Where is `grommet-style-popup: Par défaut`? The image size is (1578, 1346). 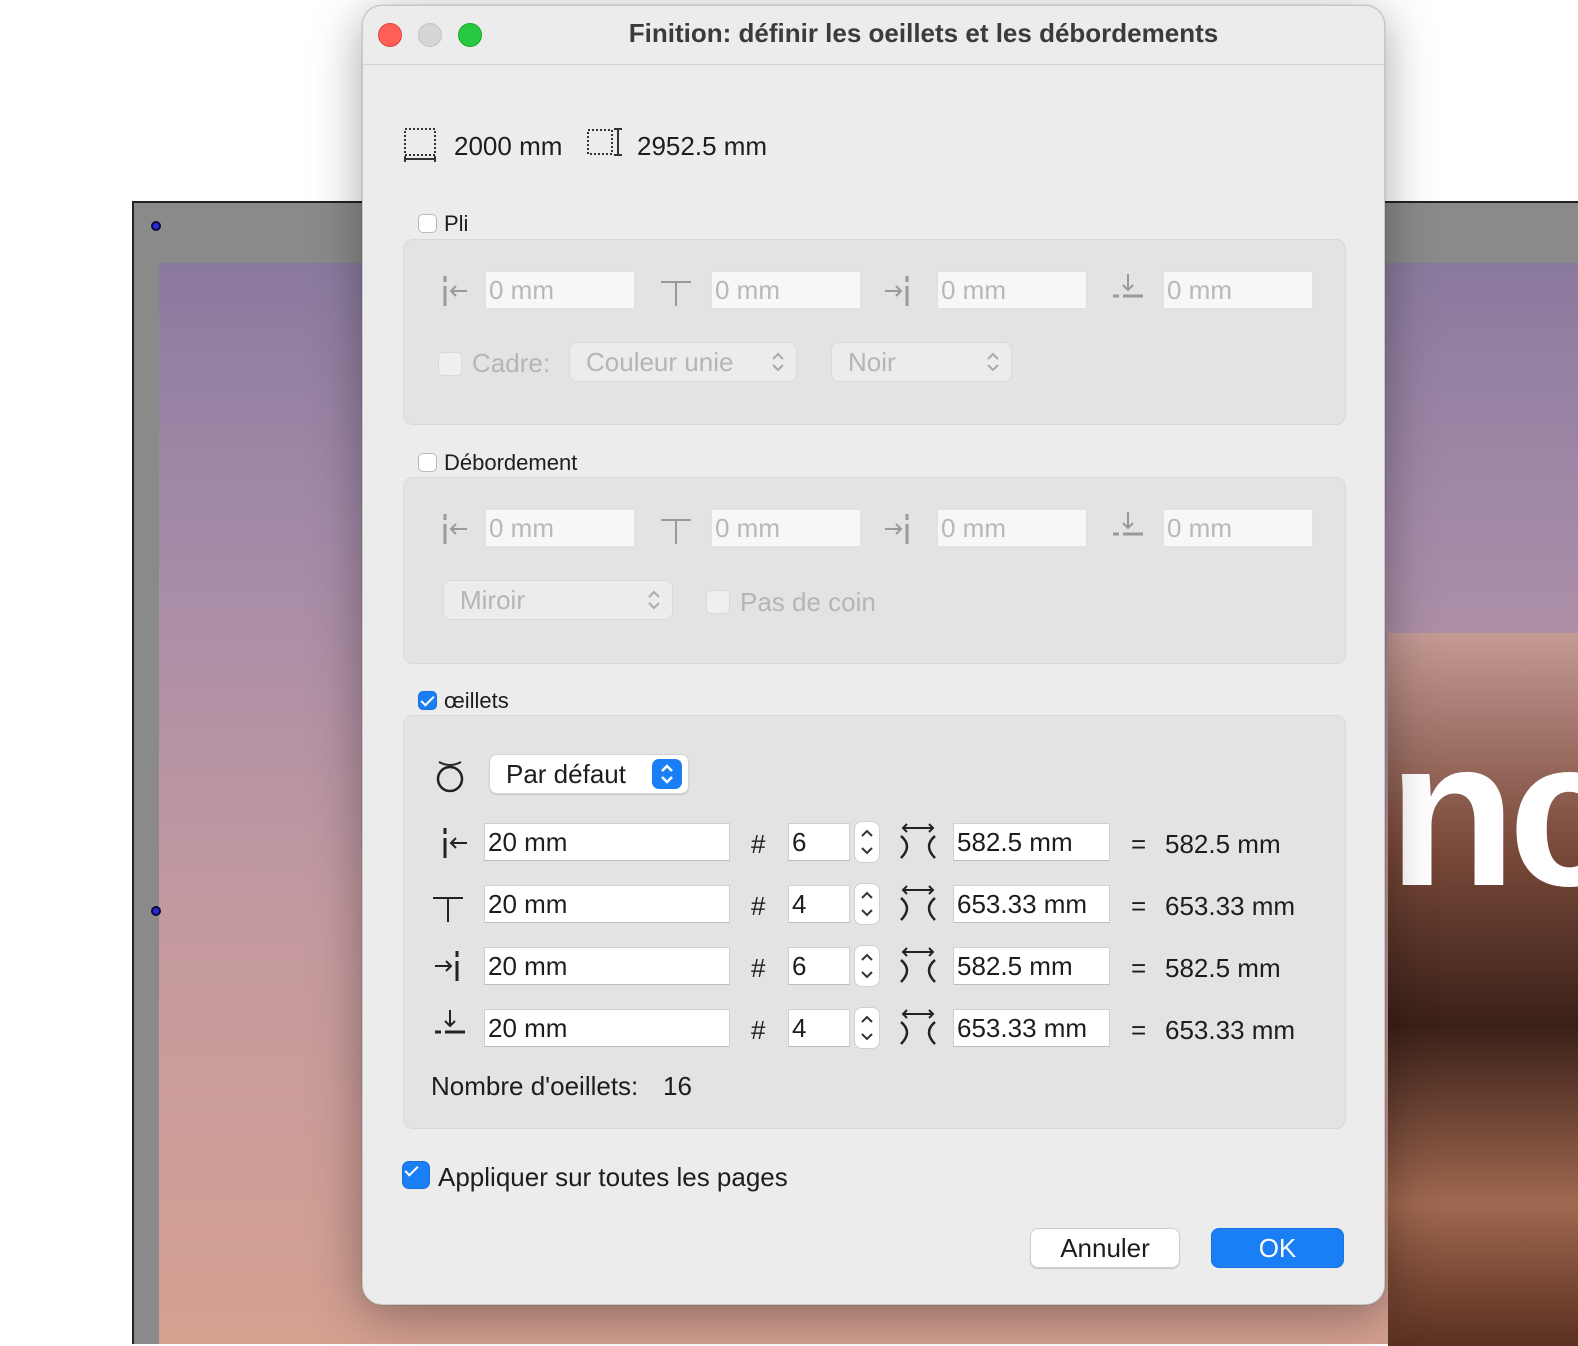
grommet-style-popup: Par défaut is located at coordinates (589, 774).